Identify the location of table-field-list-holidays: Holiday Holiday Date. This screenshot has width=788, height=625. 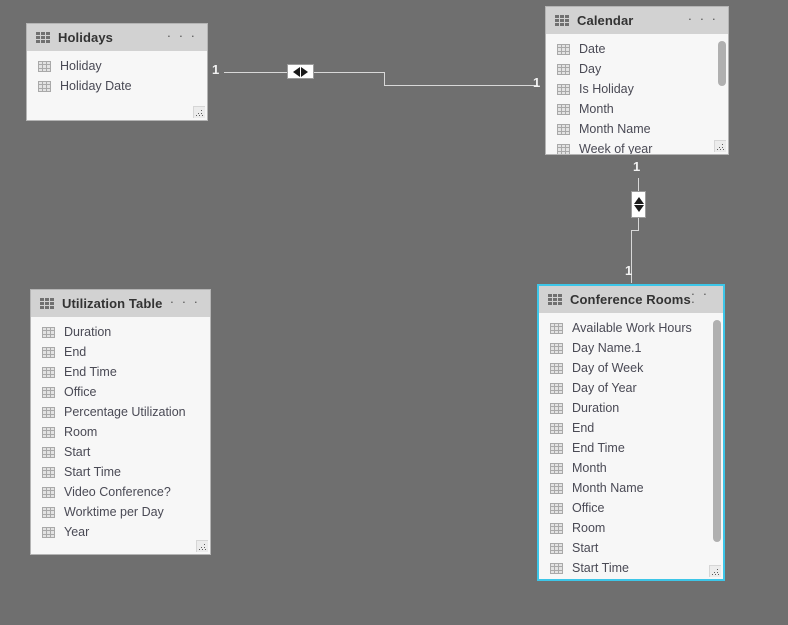
(117, 85).